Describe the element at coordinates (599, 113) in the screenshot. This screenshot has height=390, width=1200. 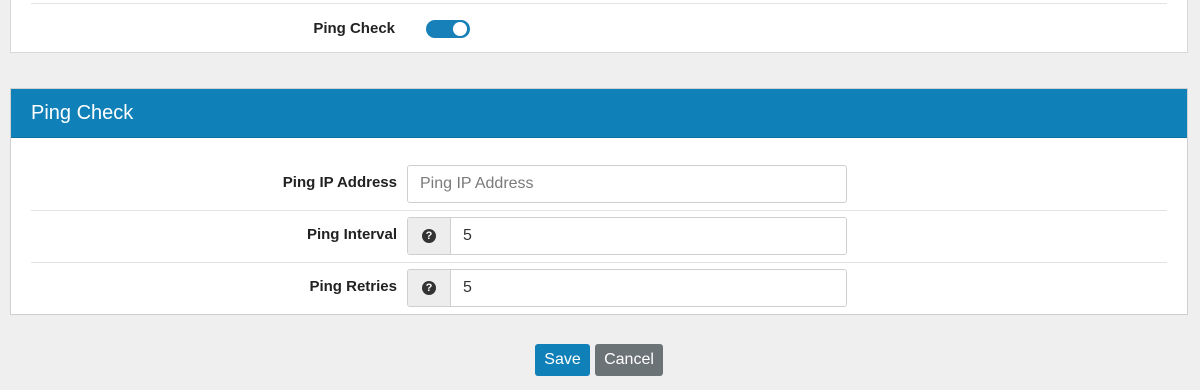
I see `panel-heading: Ping Check` at that location.